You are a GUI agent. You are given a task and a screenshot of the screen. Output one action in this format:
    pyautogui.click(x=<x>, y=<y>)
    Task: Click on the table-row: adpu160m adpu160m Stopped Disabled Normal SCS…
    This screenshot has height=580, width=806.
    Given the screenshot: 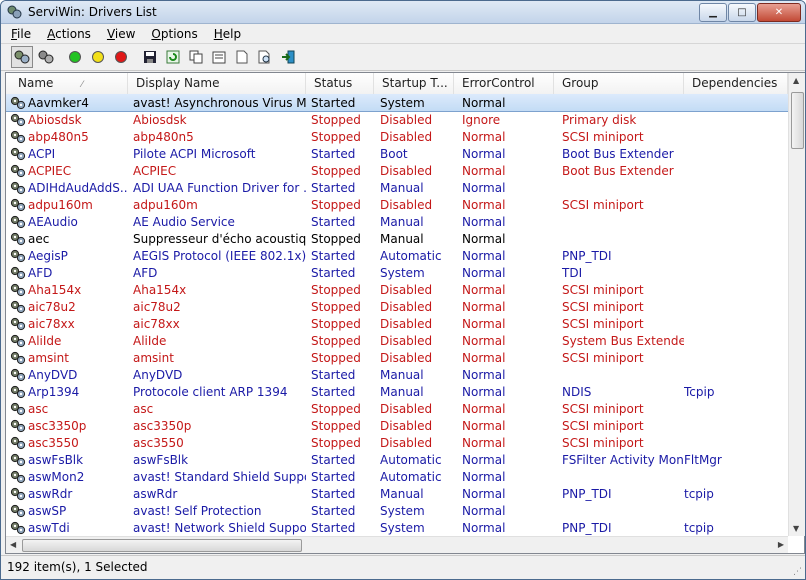 What is the action you would take?
    pyautogui.click(x=397, y=204)
    